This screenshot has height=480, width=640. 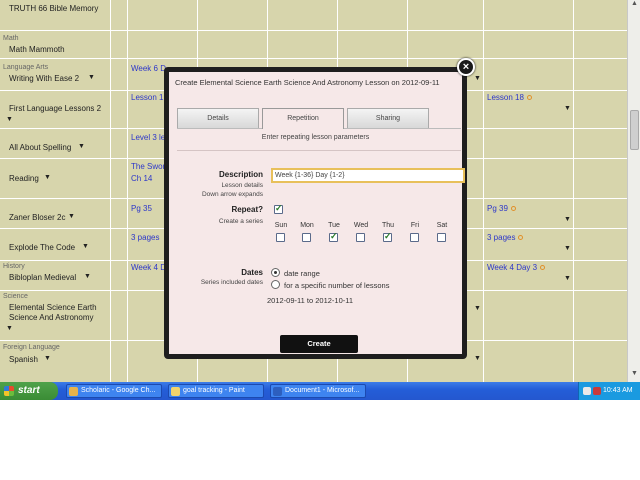 What do you see at coordinates (247, 209) in the screenshot?
I see `repeat-label: Repeat?` at bounding box center [247, 209].